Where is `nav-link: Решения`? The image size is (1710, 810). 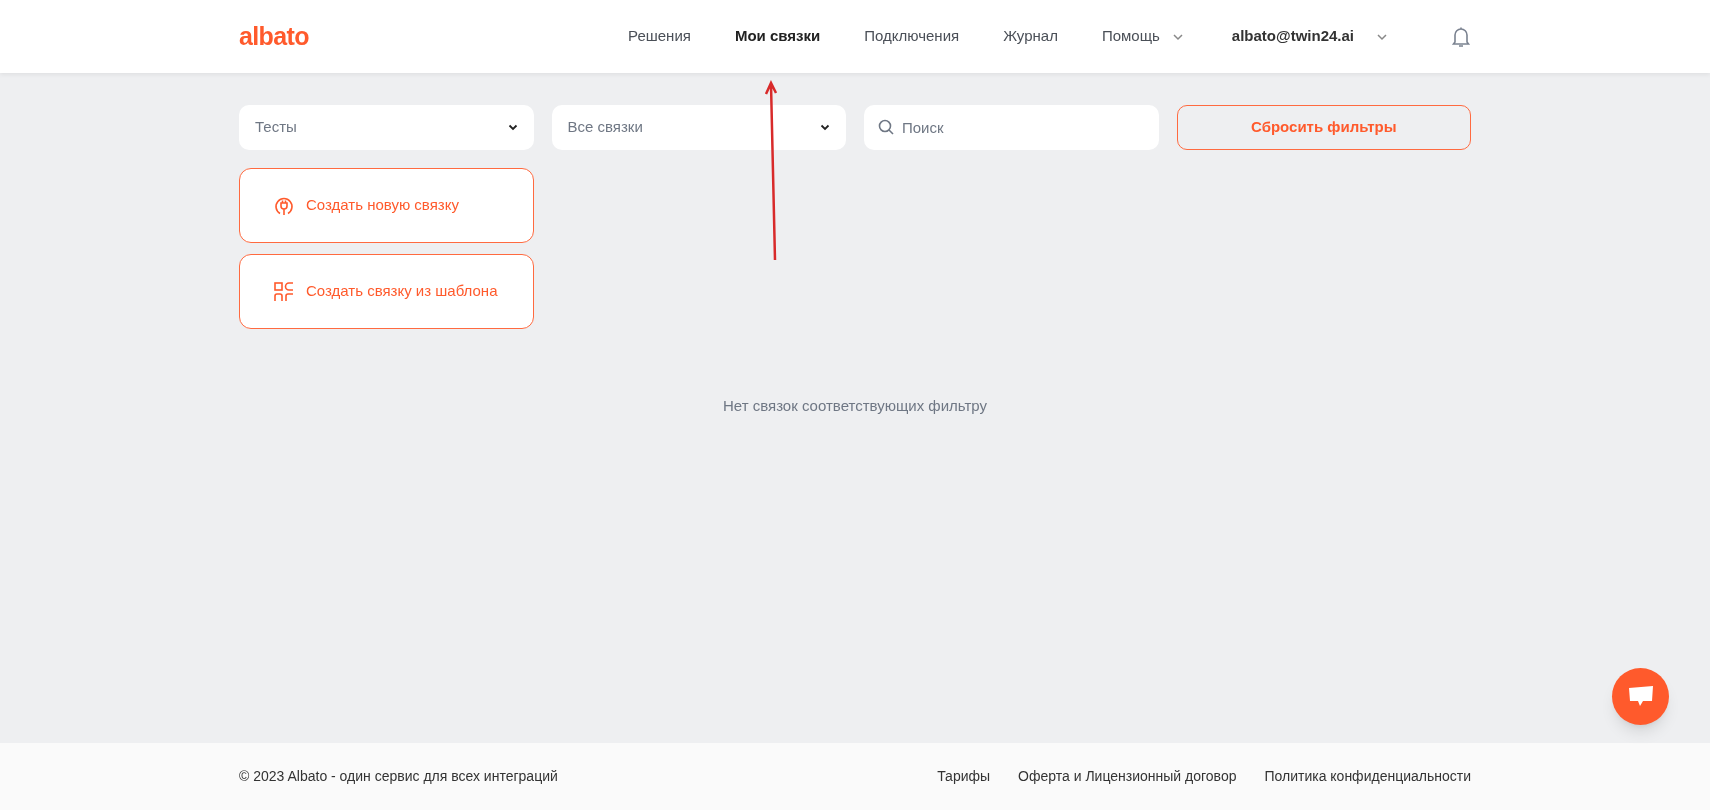 nav-link: Решения is located at coordinates (659, 36).